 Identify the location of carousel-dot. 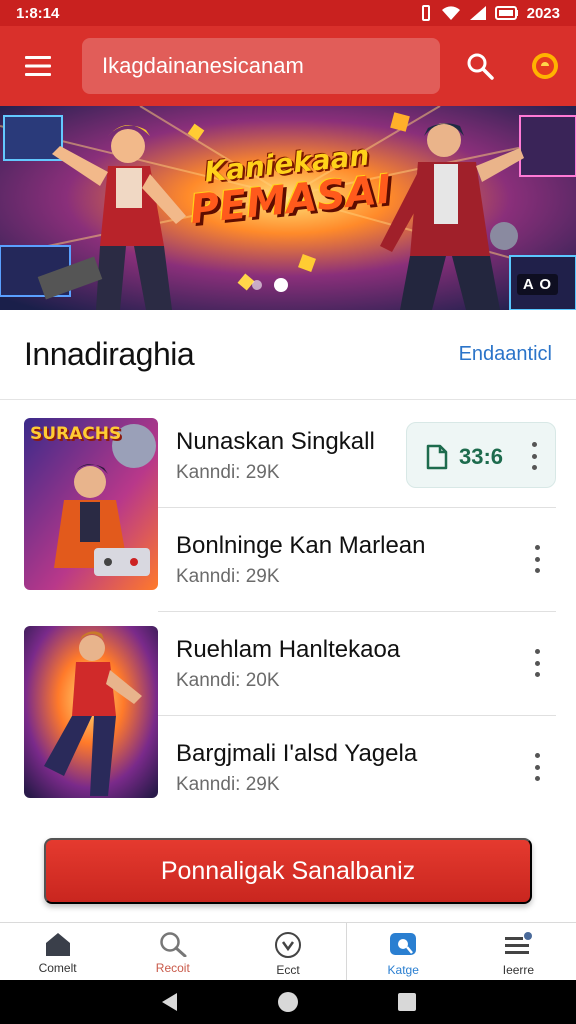
(257, 285).